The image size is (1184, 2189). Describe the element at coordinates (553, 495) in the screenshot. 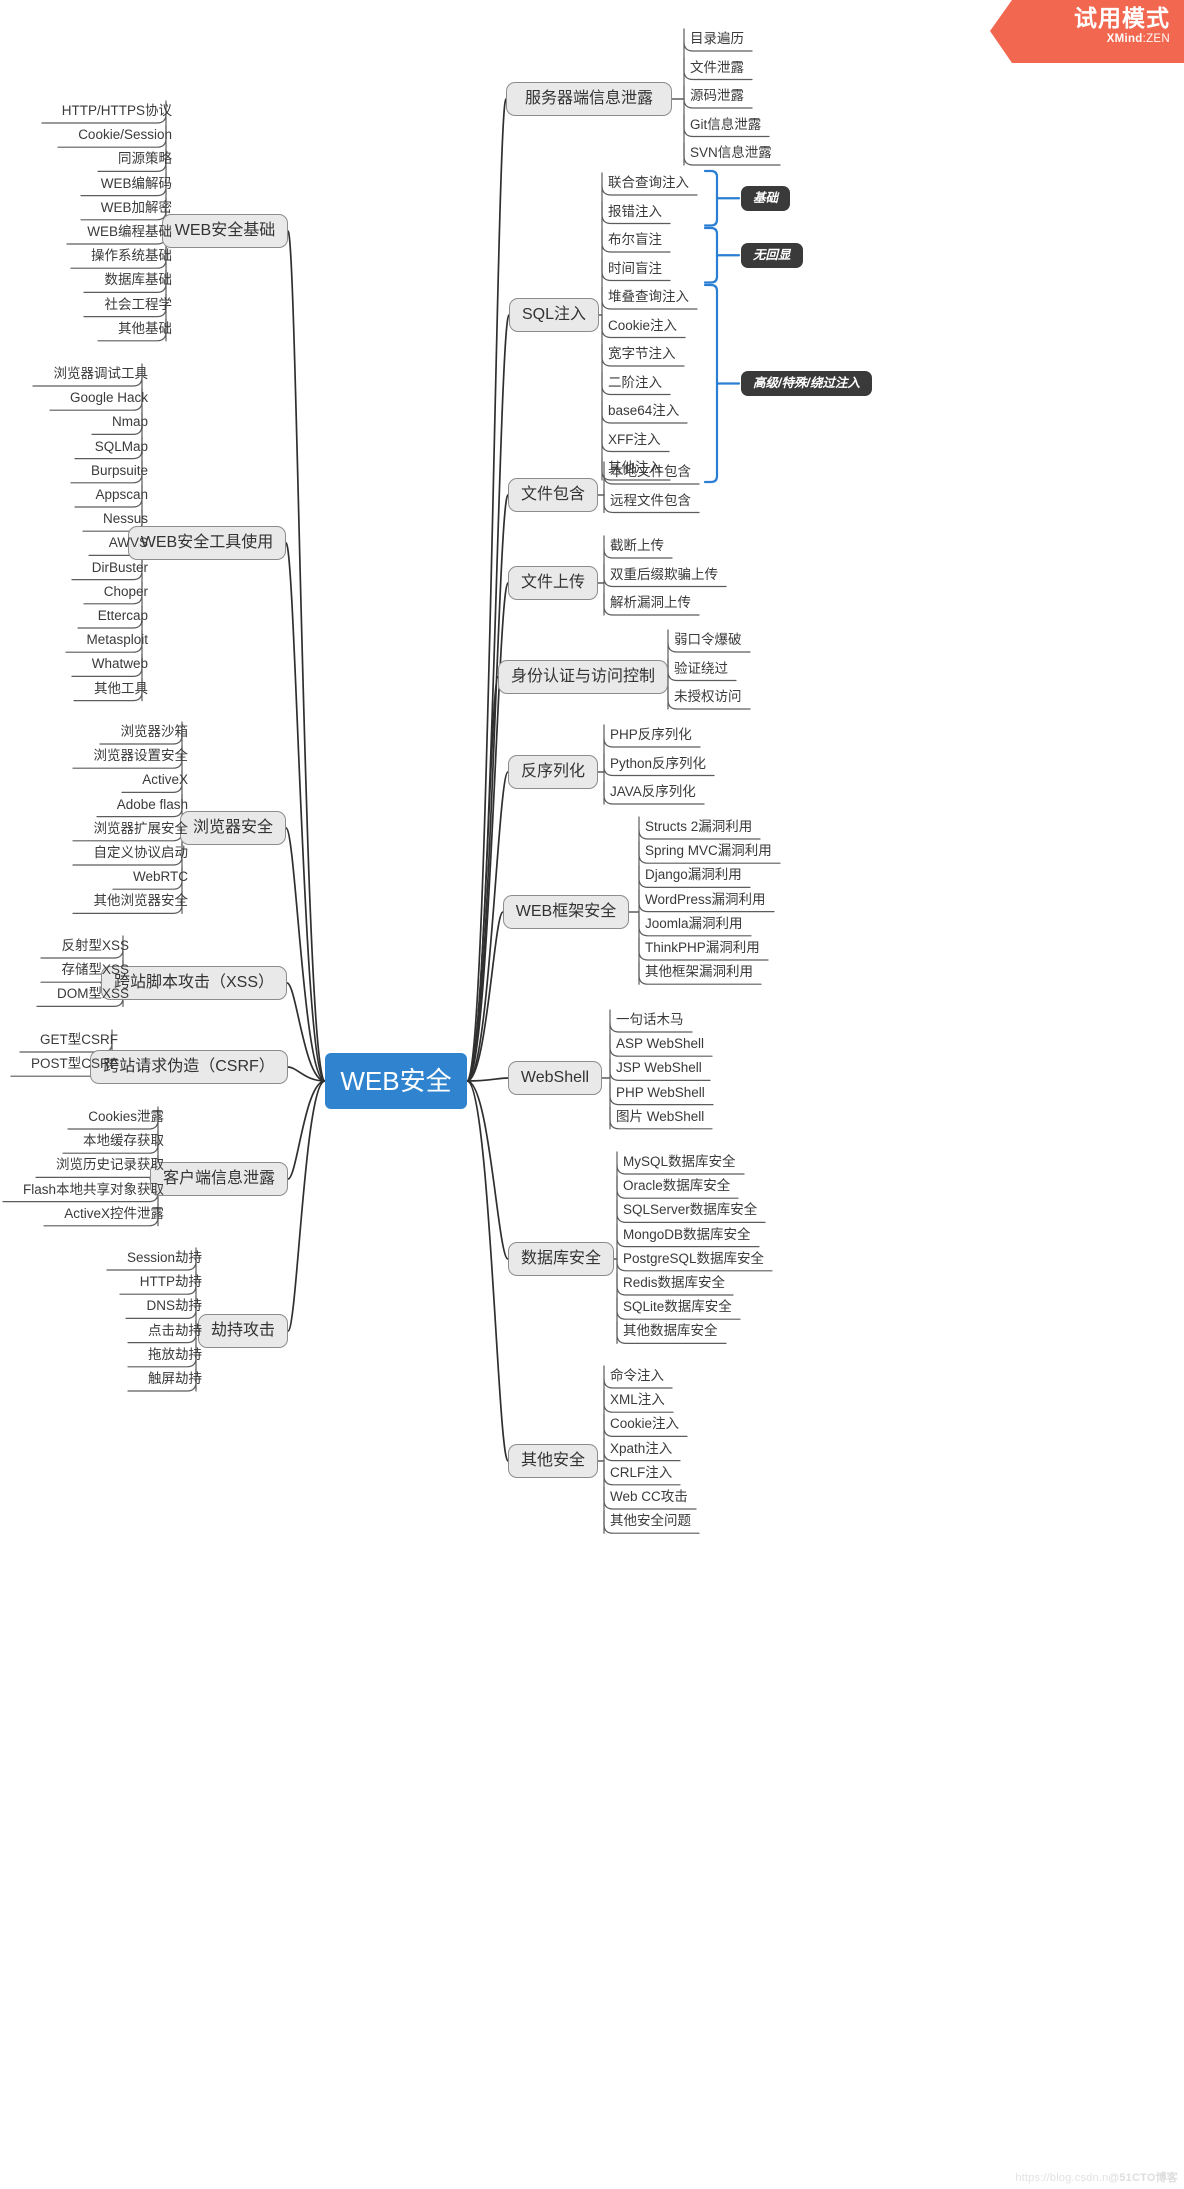

I see `topic-file-inclusion: 文件包含` at that location.